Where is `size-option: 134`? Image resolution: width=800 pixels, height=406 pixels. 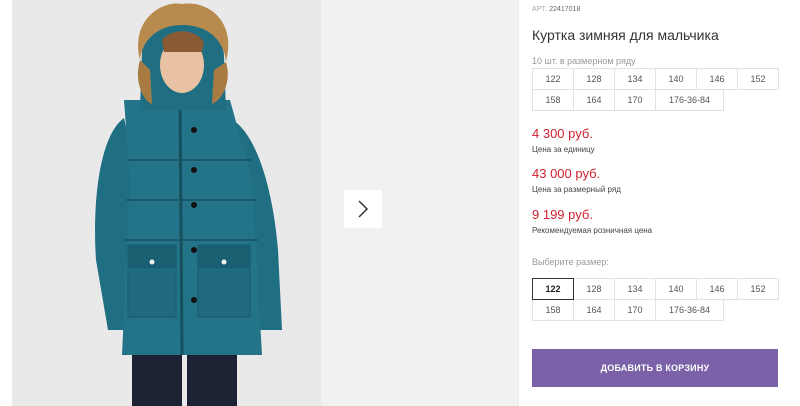 size-option: 134 is located at coordinates (635, 289).